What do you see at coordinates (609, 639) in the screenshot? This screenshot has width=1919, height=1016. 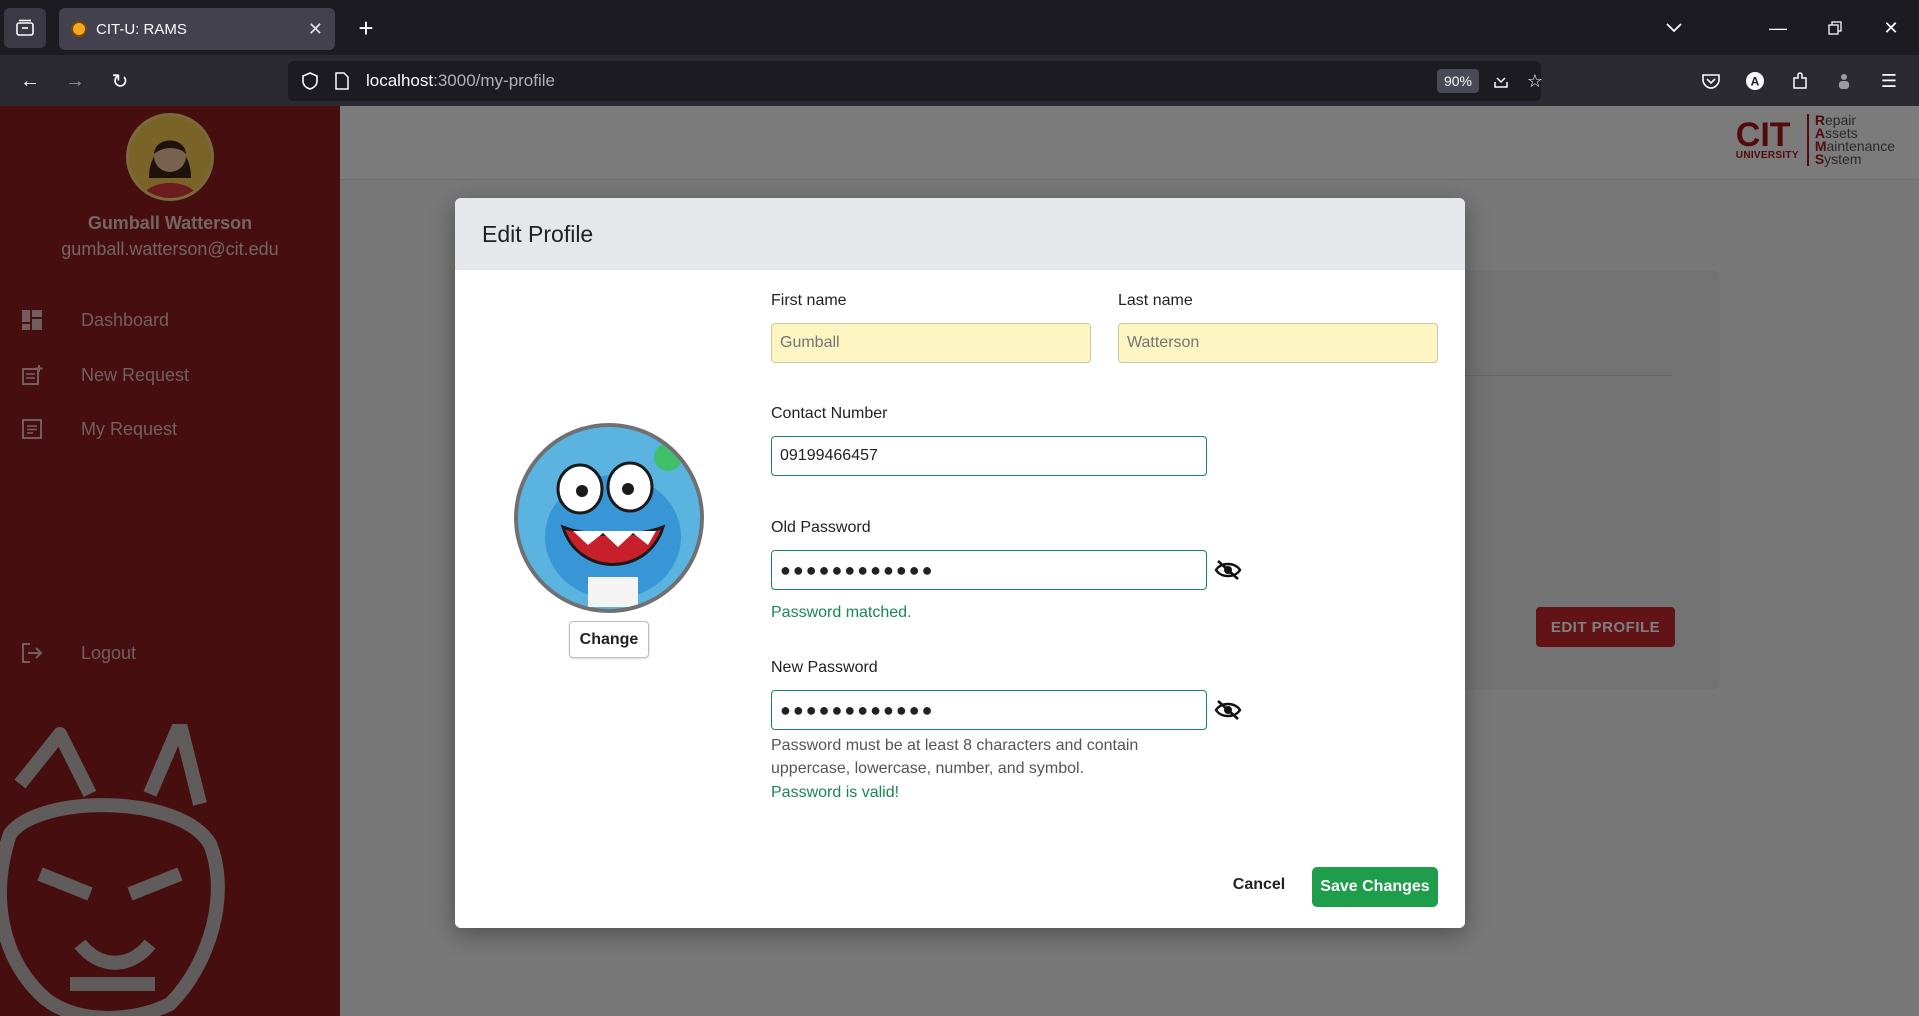 I see `change-photo-button: Change` at bounding box center [609, 639].